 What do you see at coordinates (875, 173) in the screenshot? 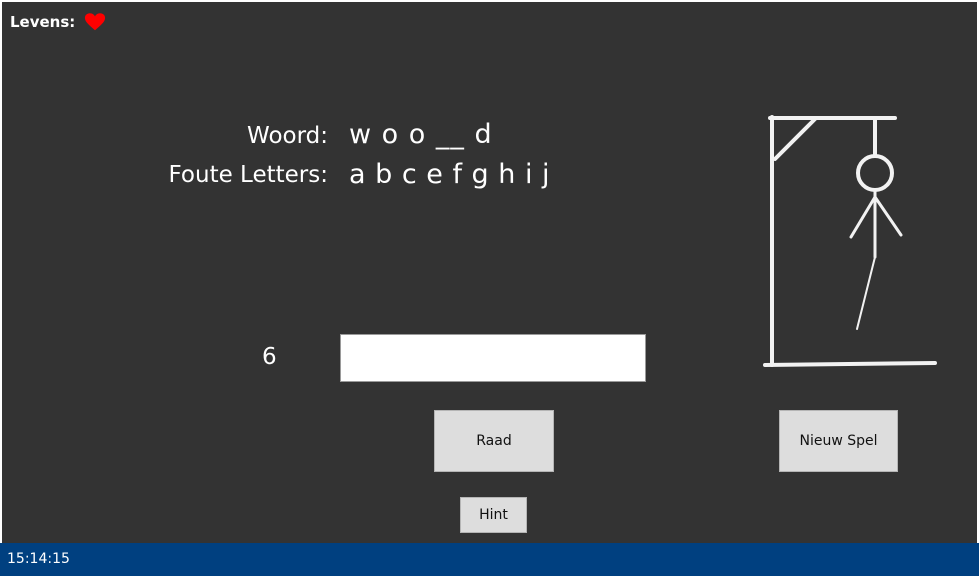
I see `hangman-head` at bounding box center [875, 173].